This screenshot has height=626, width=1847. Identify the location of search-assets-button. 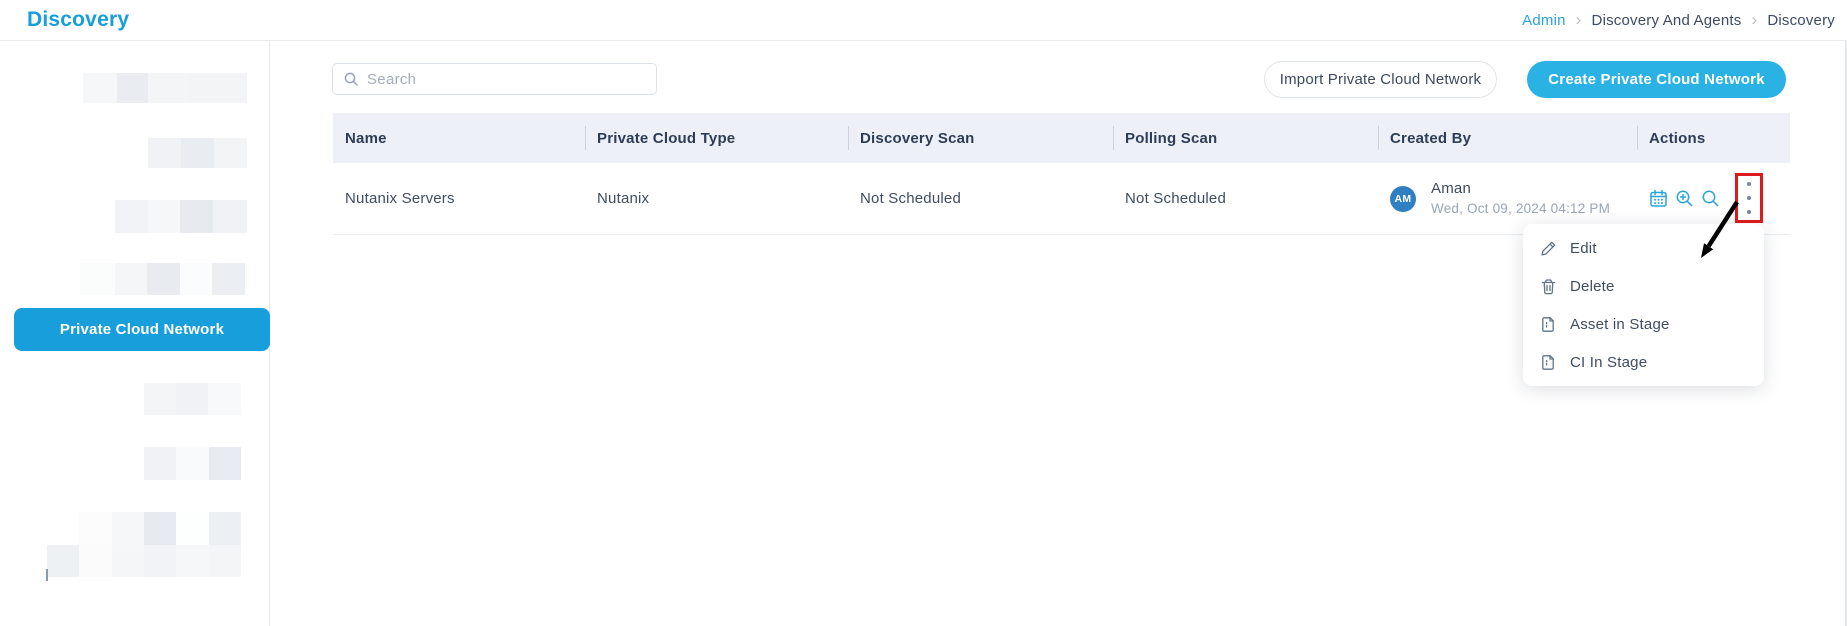
(1710, 198).